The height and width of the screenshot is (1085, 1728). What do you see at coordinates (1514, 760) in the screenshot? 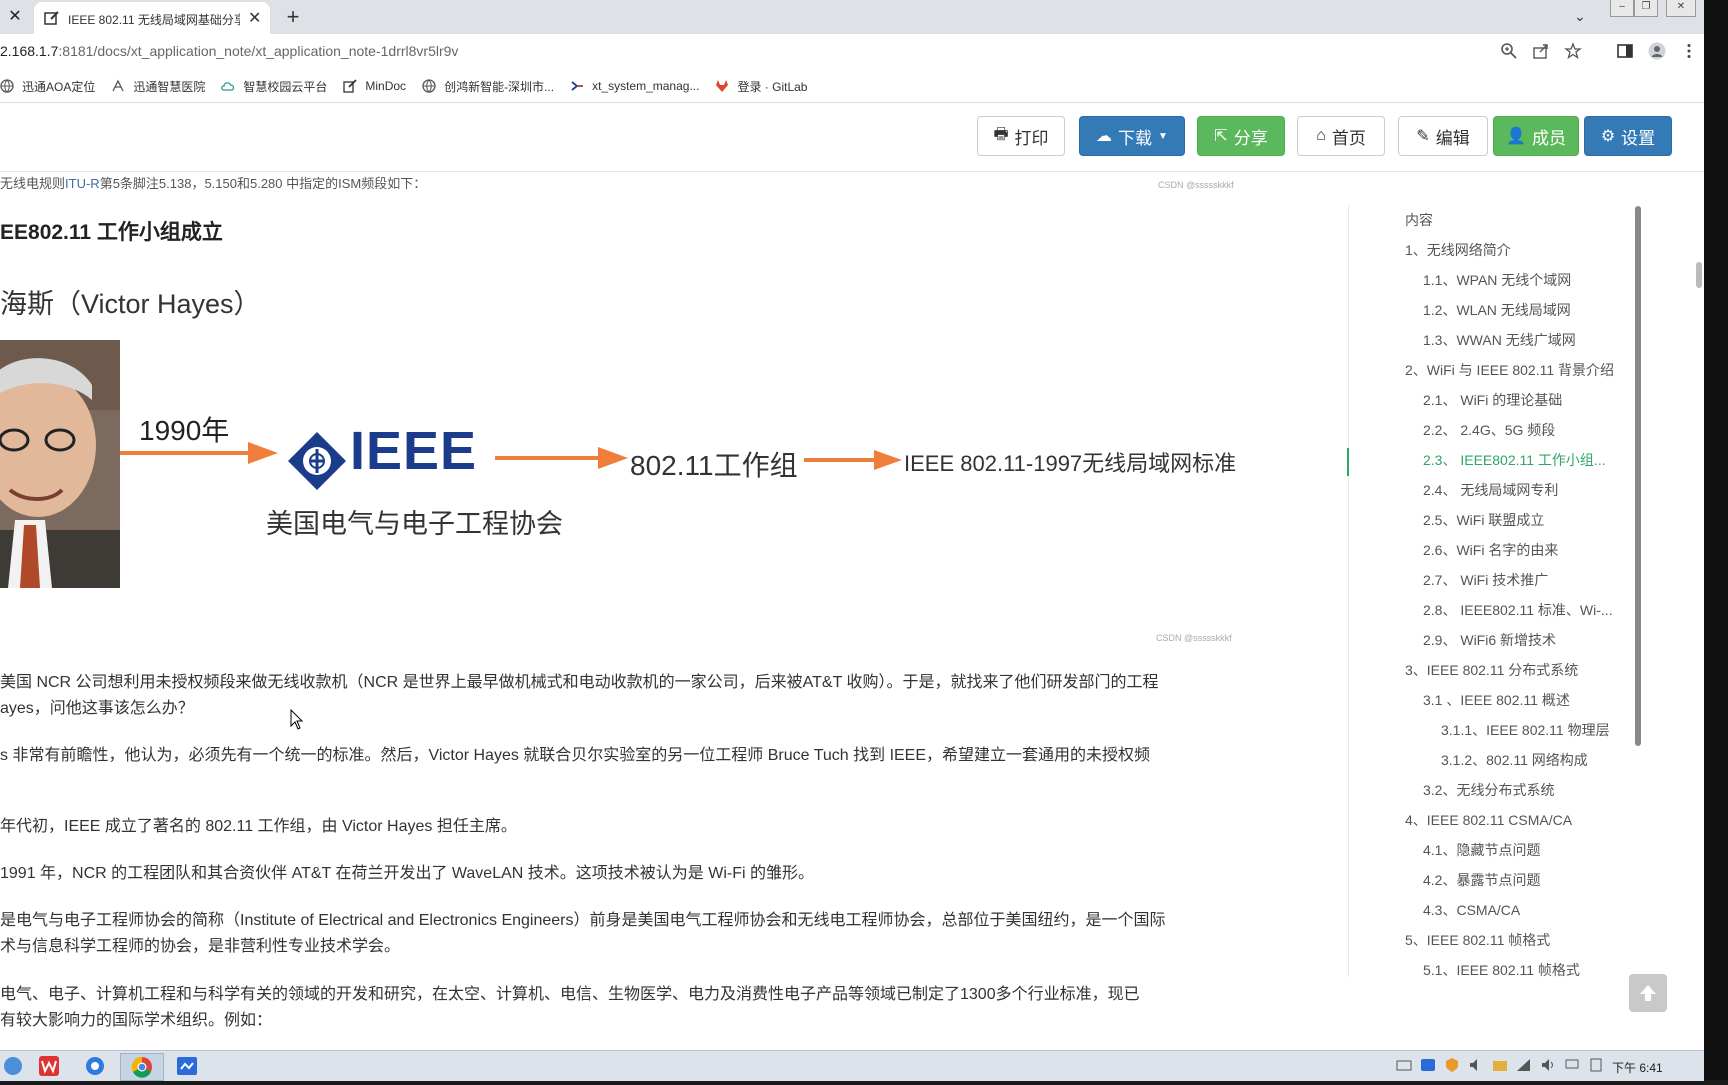
I see `toc-item: 3.1.2、802.11 网络构成` at bounding box center [1514, 760].